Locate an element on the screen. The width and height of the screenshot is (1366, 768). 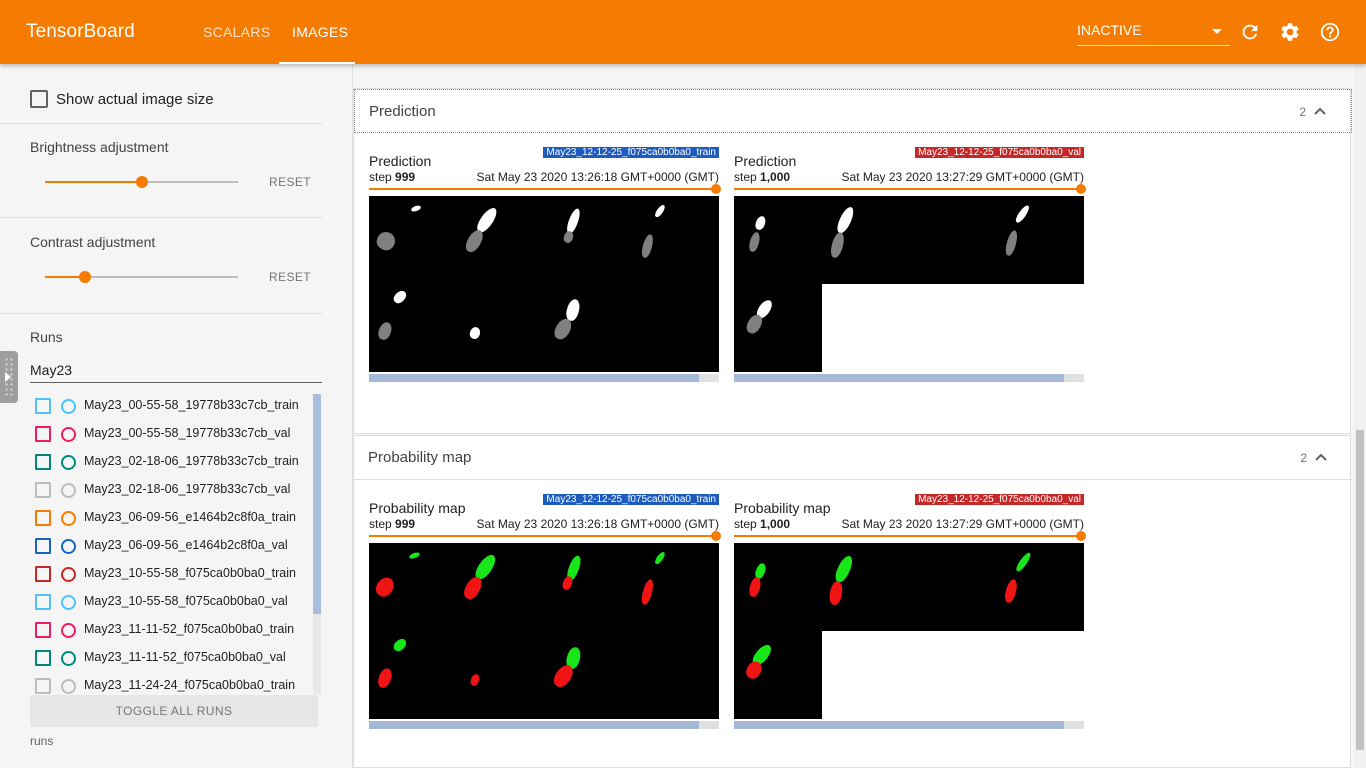
chevron-down-icon is located at coordinates (1217, 31).